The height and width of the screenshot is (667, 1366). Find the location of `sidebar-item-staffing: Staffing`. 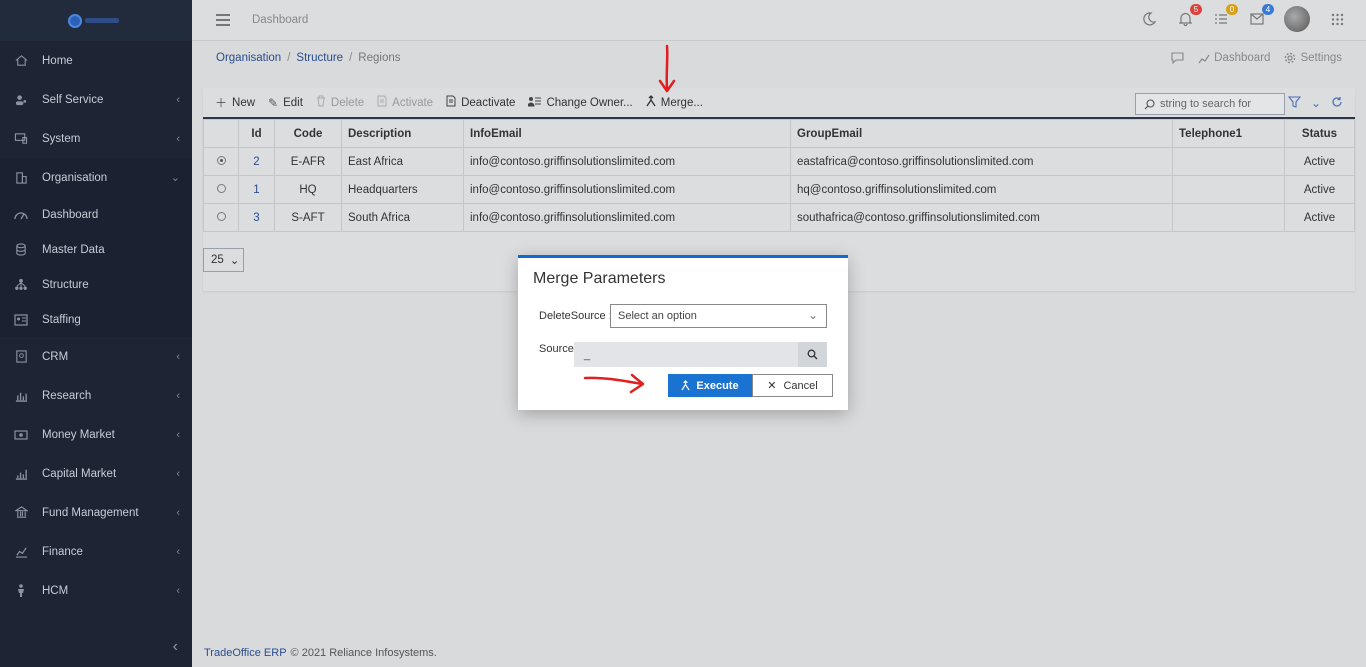

sidebar-item-staffing: Staffing is located at coordinates (96, 319).